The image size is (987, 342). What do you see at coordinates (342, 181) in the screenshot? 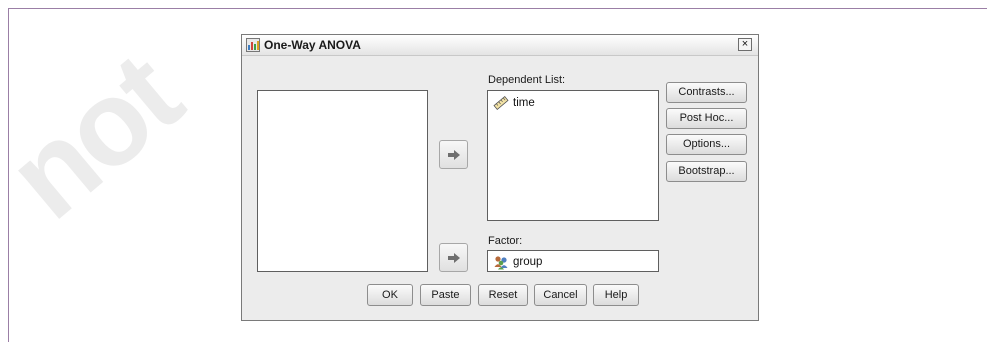
I see `source-variable-list` at bounding box center [342, 181].